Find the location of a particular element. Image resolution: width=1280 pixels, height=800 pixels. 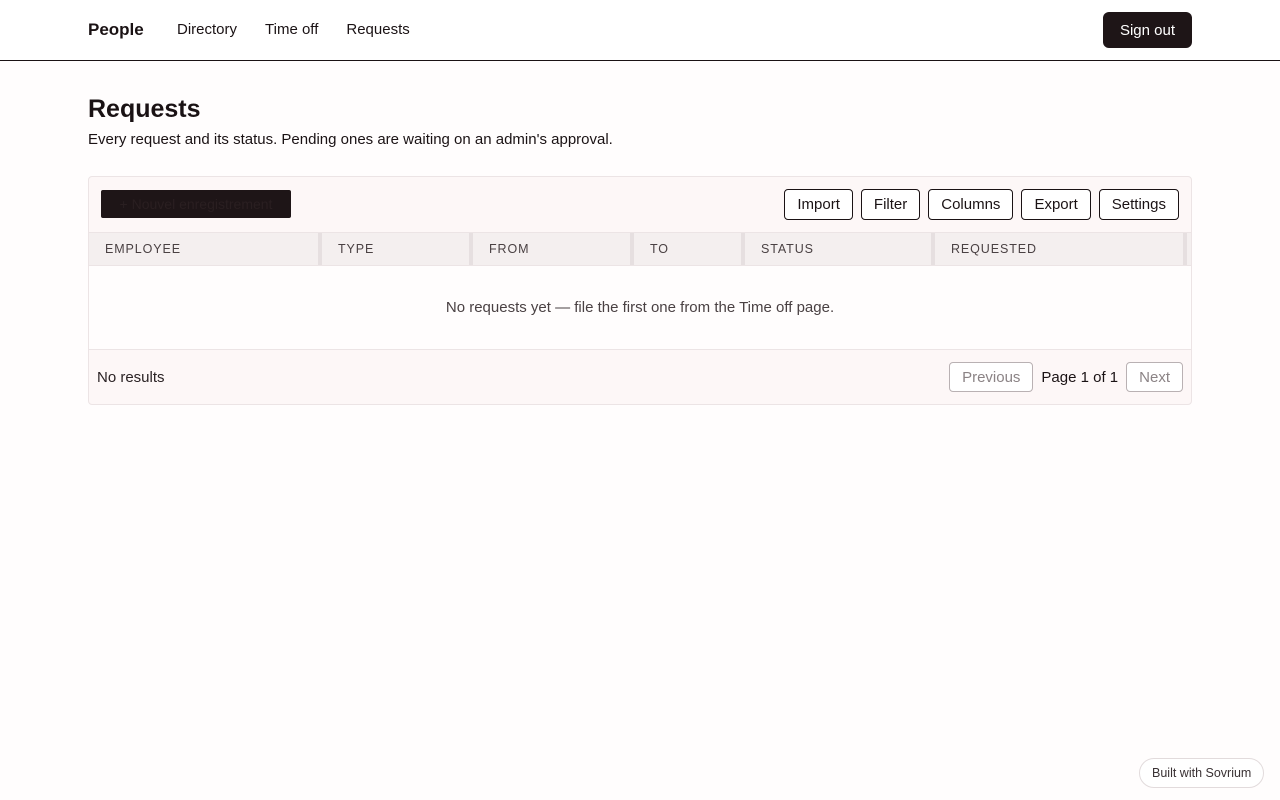

settings-button: Settings is located at coordinates (1138, 204).